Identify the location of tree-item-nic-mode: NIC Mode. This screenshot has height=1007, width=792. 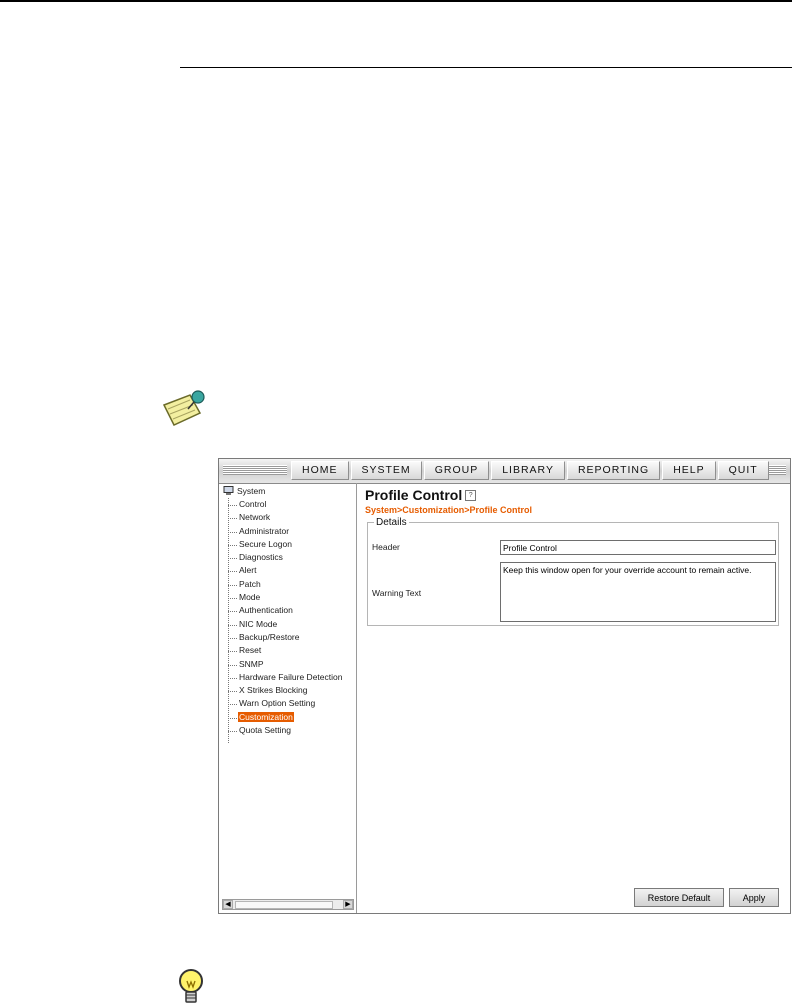
(285, 624).